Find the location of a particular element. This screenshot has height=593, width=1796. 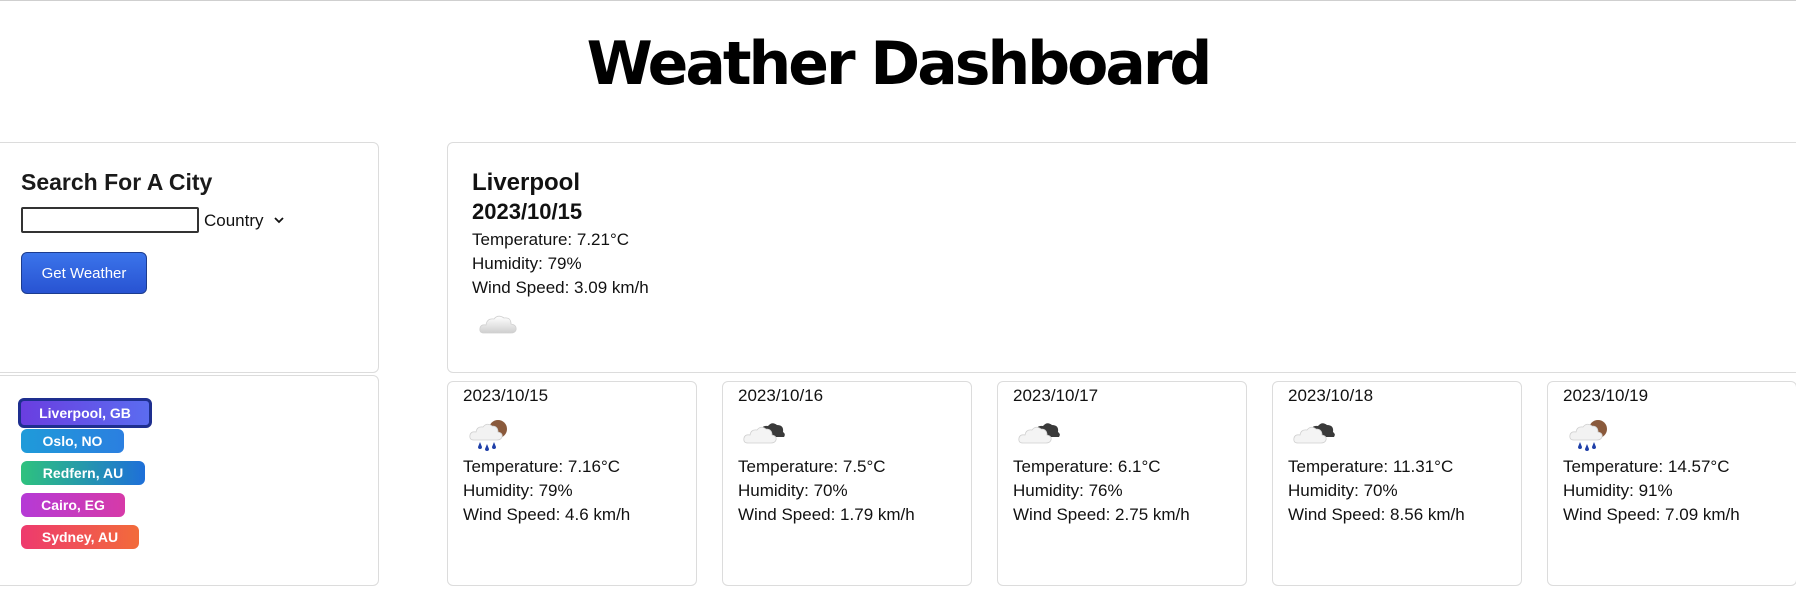

page-title: Weather Dashboard is located at coordinates (899, 64).